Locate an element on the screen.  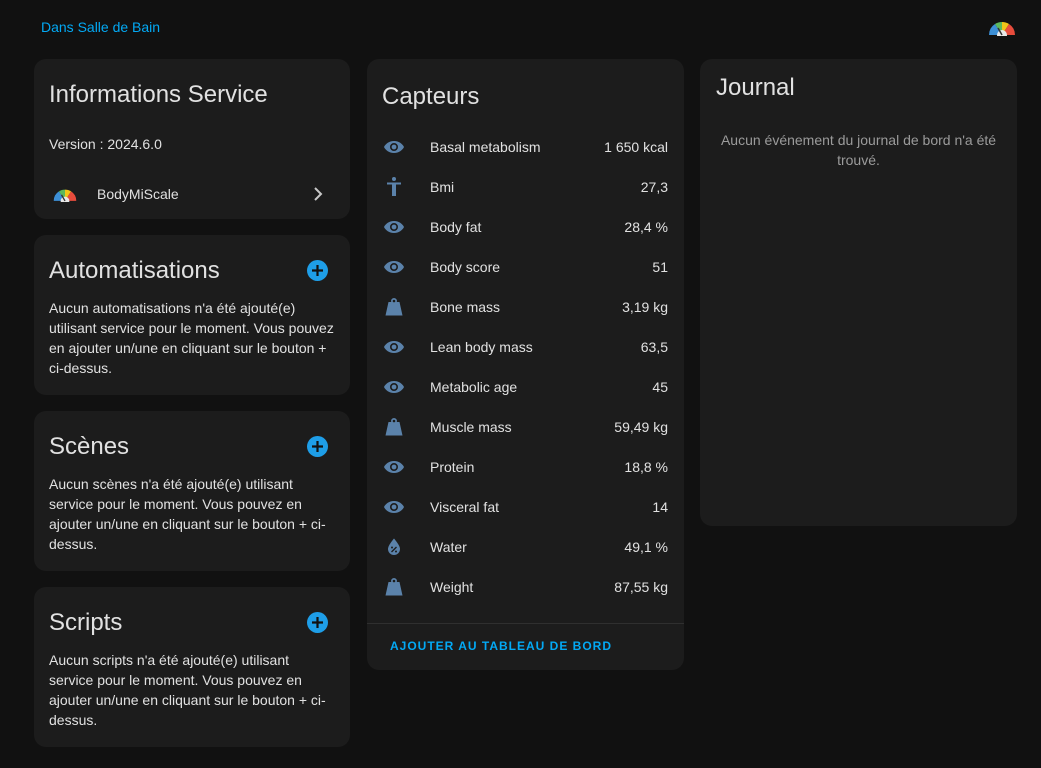
water-percent-icon is located at coordinates (394, 546).